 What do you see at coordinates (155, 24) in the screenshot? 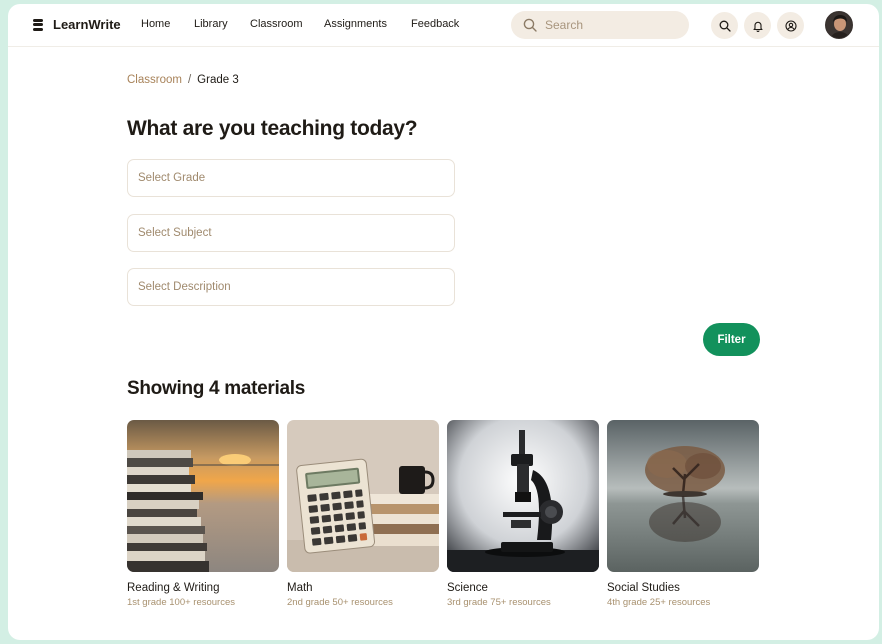
I see `nav-item-home: Home` at bounding box center [155, 24].